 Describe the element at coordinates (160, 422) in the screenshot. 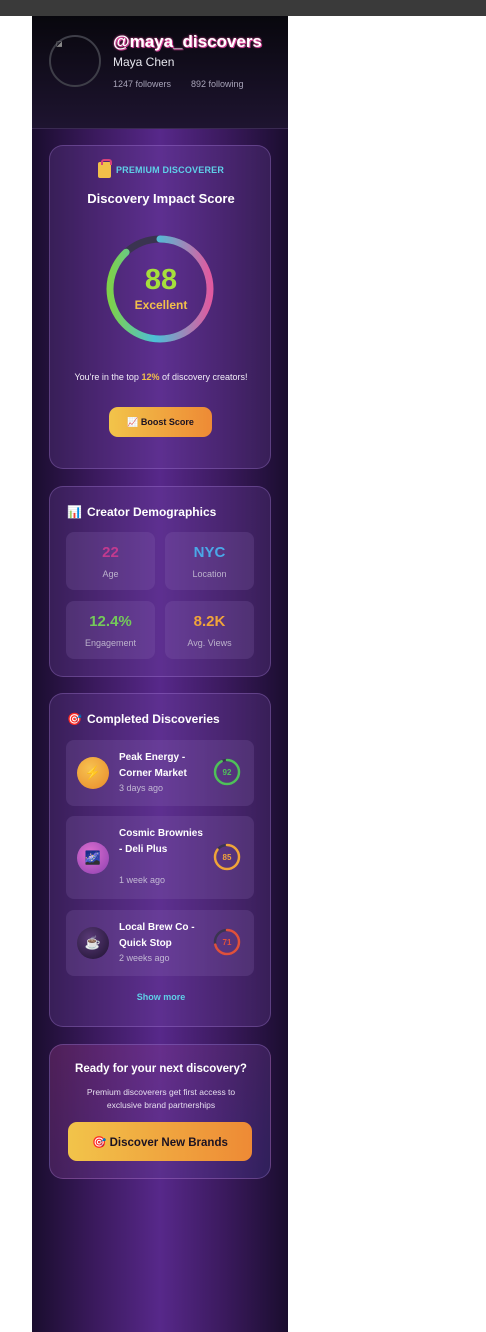

I see `boost-score-button: 📈 Boost Score` at that location.